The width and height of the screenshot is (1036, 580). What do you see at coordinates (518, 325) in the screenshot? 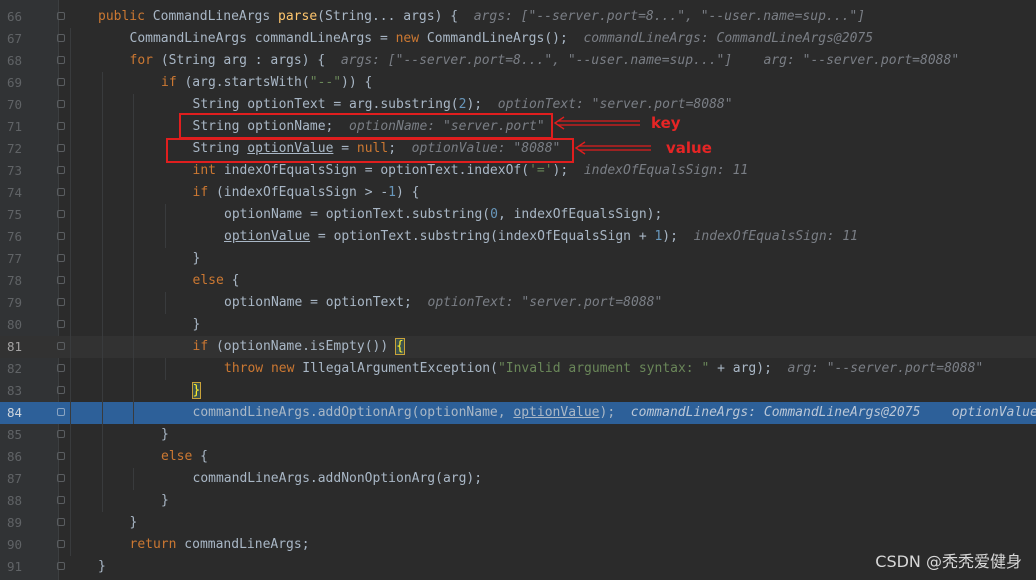
I see `code-line: 80}` at bounding box center [518, 325].